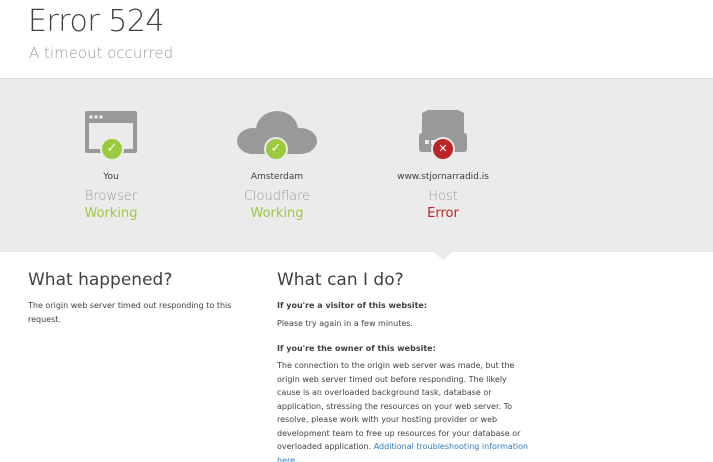  I want to click on cloudflare-icon-wrap: ✓, so click(277, 133).